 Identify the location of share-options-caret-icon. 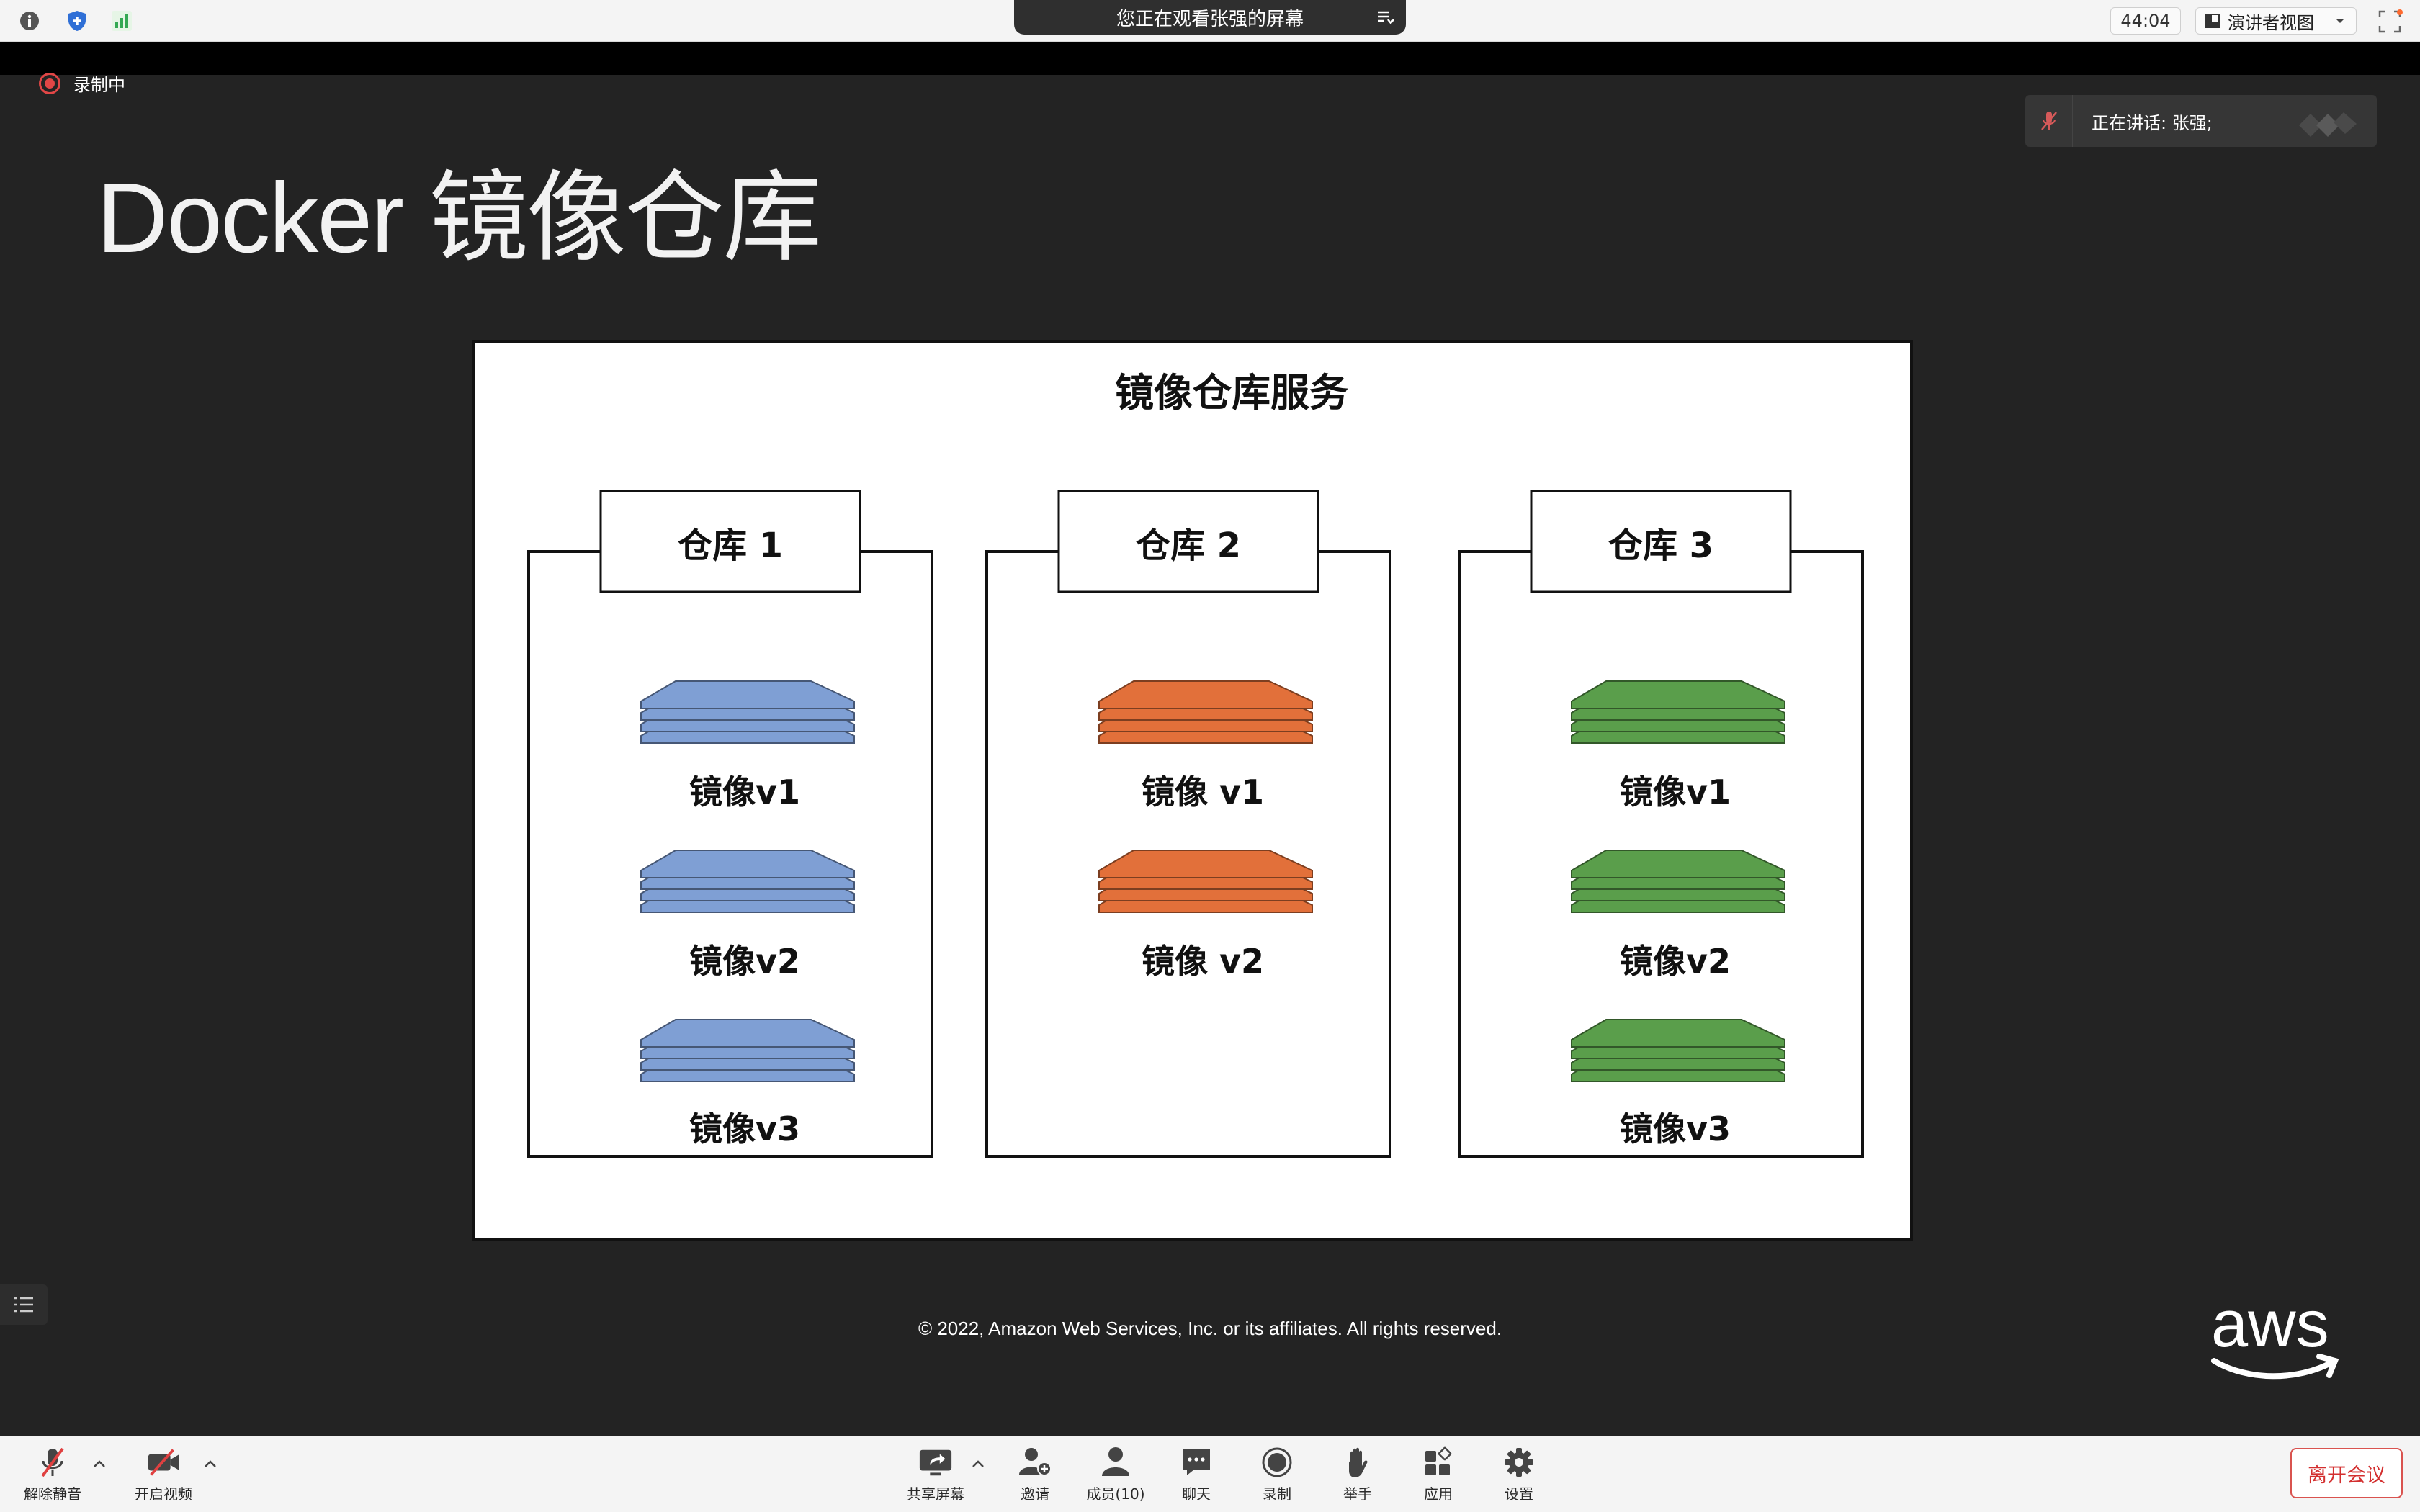
(978, 1463).